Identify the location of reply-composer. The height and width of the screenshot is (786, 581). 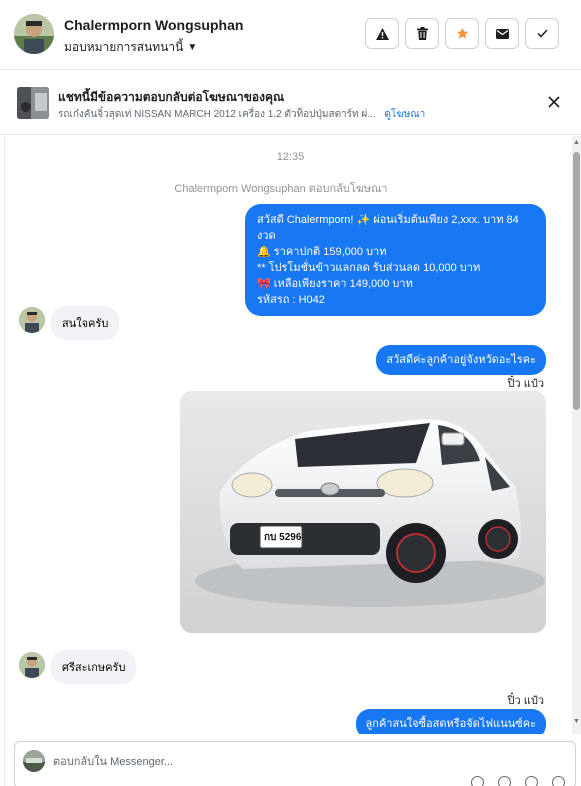
(295, 763).